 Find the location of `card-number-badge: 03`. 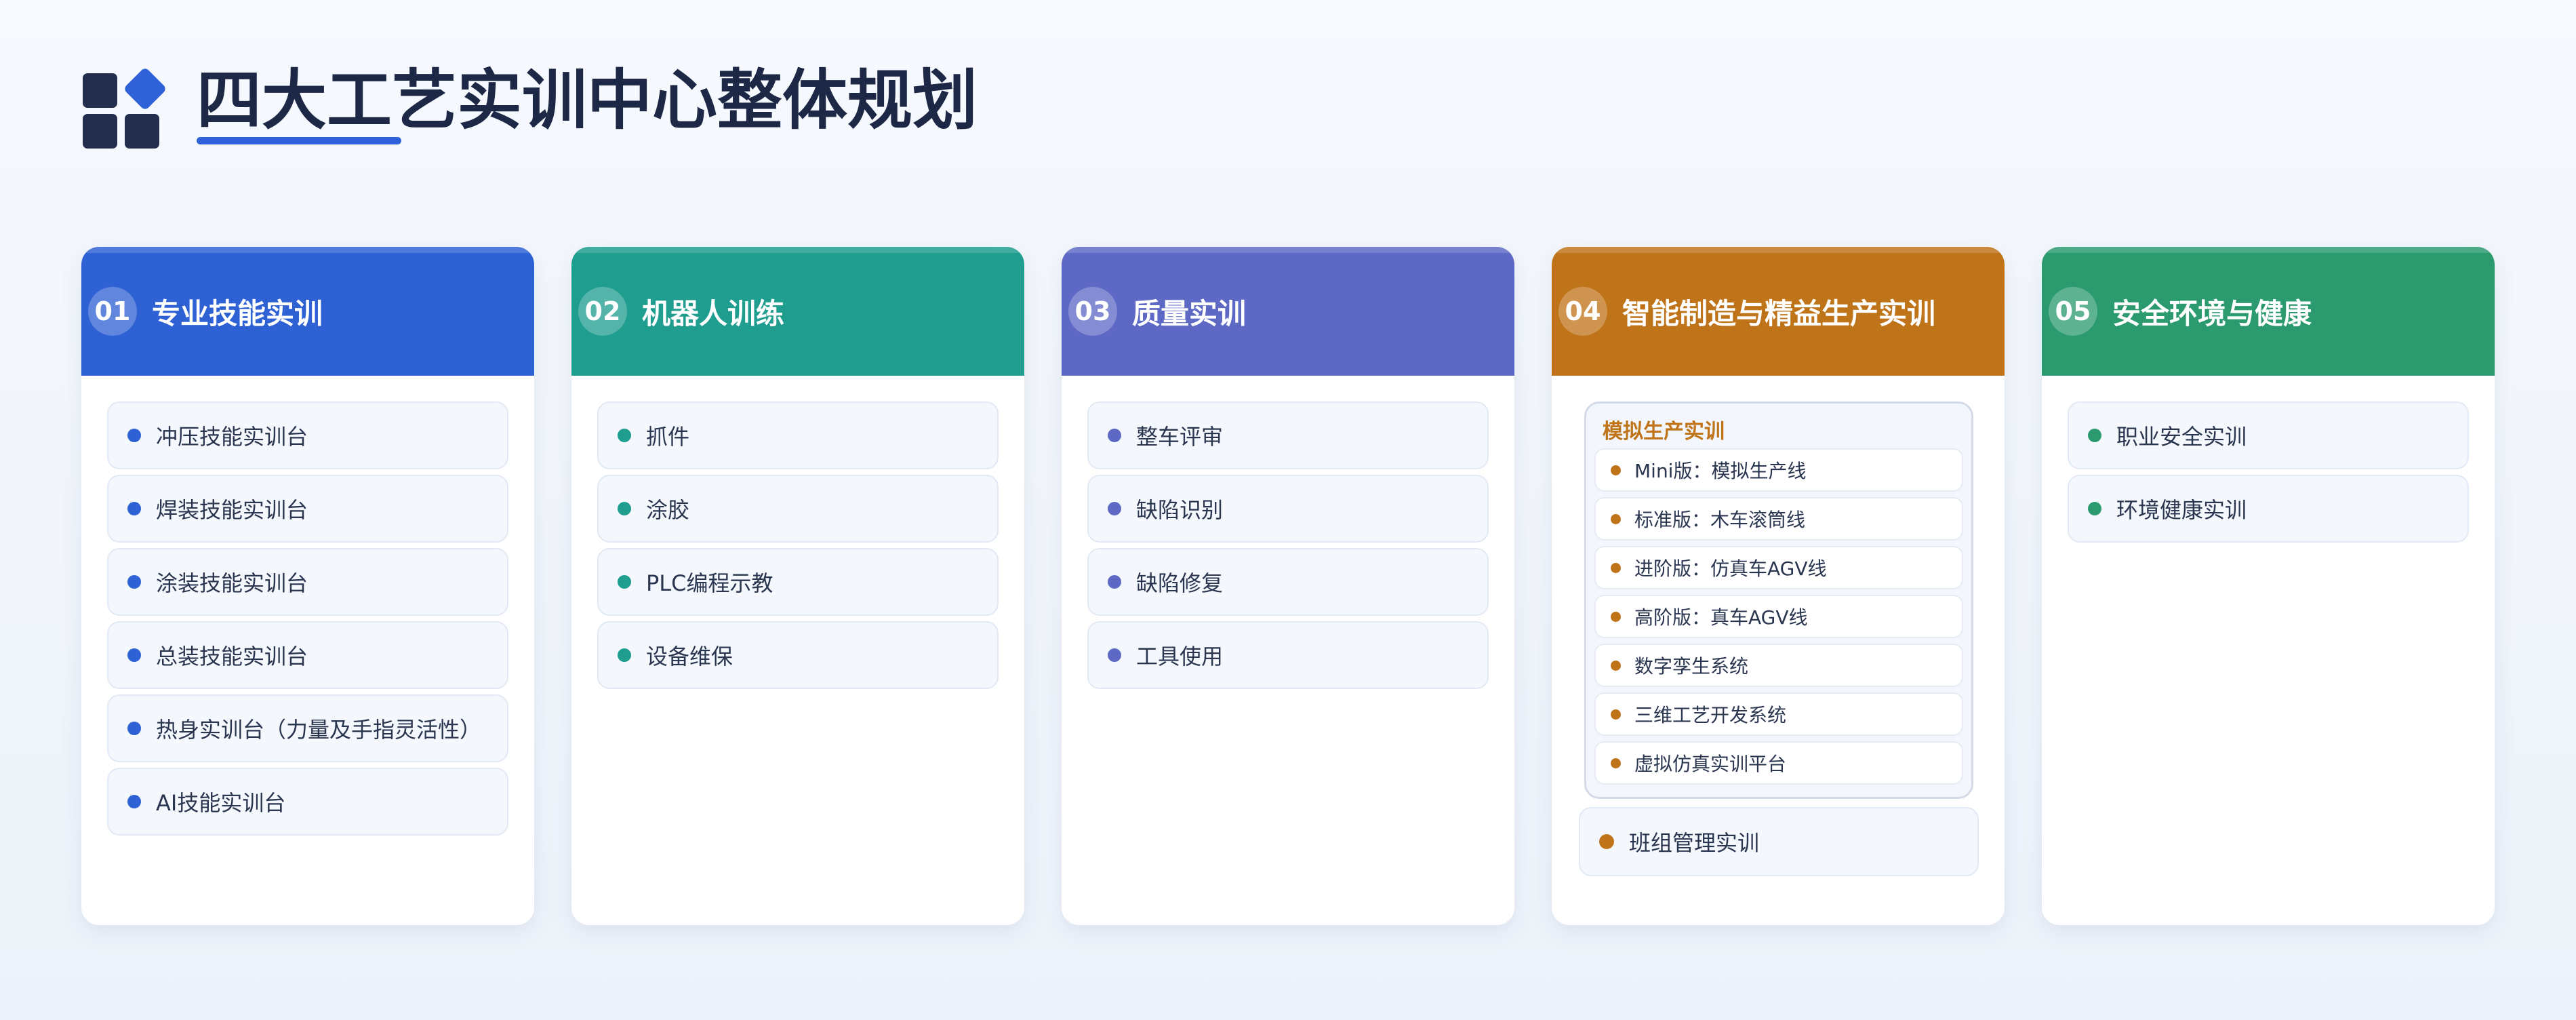

card-number-badge: 03 is located at coordinates (1092, 311).